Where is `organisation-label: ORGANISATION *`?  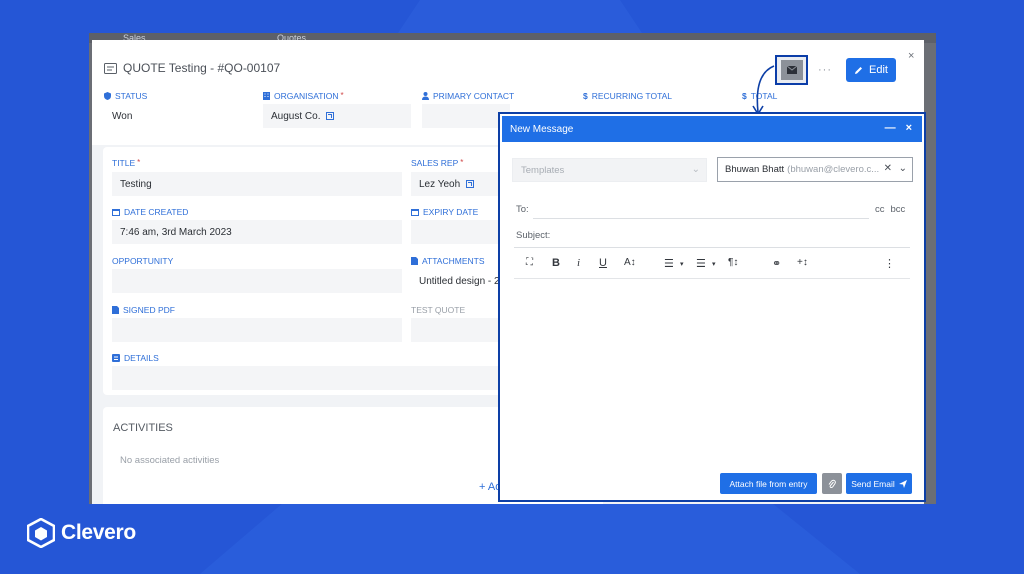 organisation-label: ORGANISATION * is located at coordinates (303, 96).